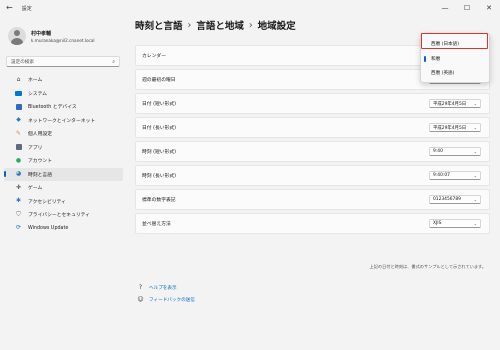 The width and height of the screenshot is (500, 350). I want to click on sidebar-item-network: ◆ ネットワークとインターネット, so click(63, 121).